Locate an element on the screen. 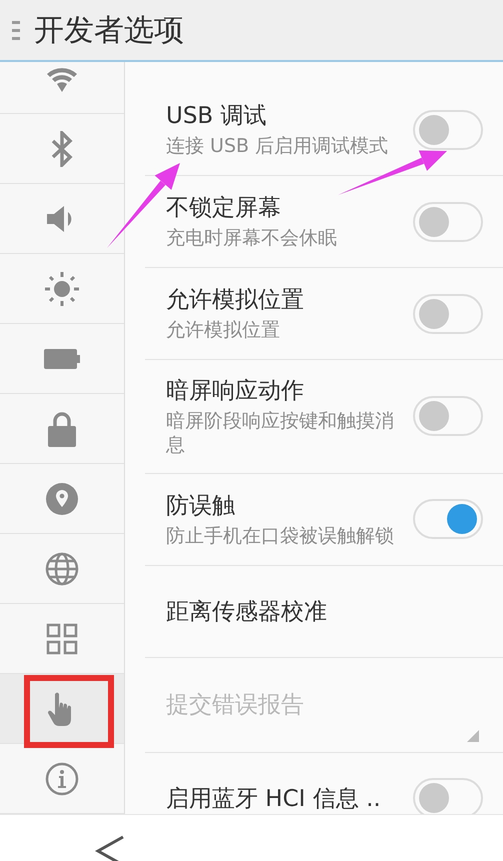  globe-icon is located at coordinates (62, 569).